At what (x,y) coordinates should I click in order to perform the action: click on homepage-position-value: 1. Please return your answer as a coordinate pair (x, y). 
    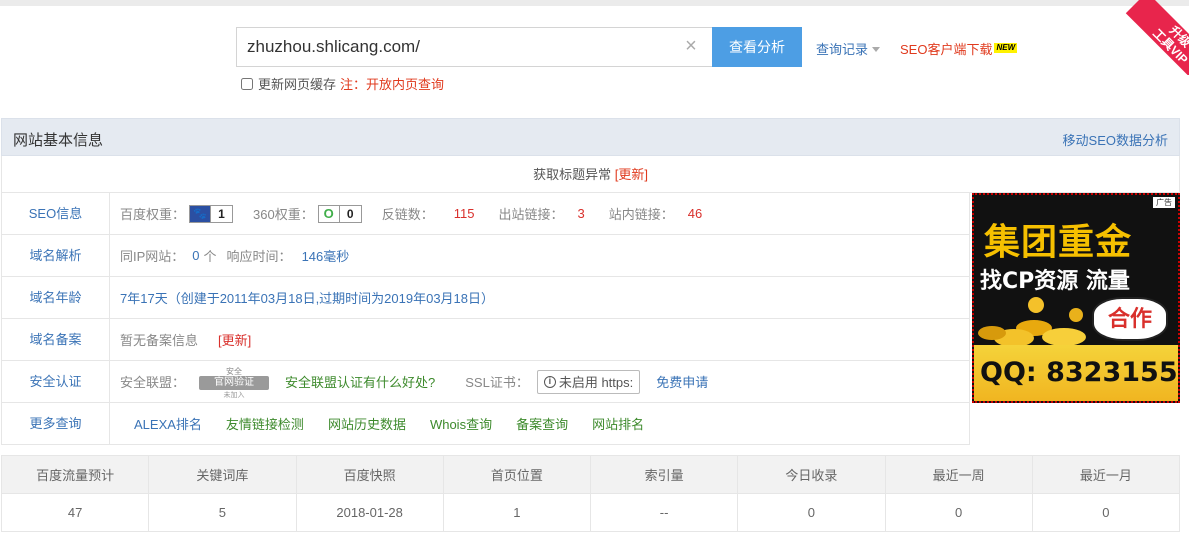
    Looking at the image, I should click on (517, 512).